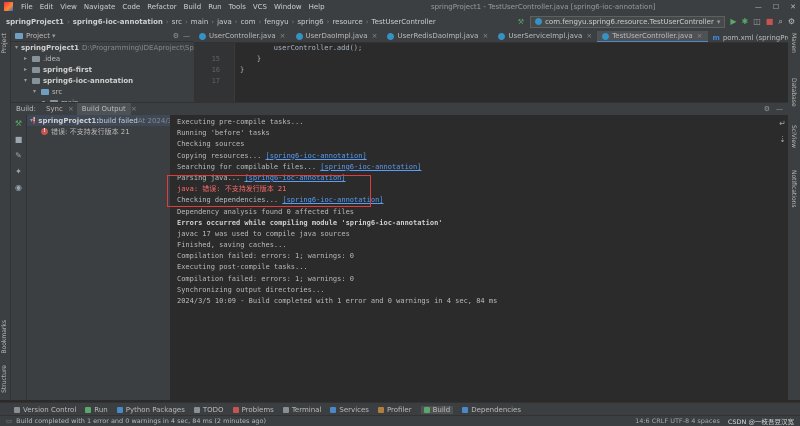  I want to click on breadcrumb-item: resource, so click(347, 22).